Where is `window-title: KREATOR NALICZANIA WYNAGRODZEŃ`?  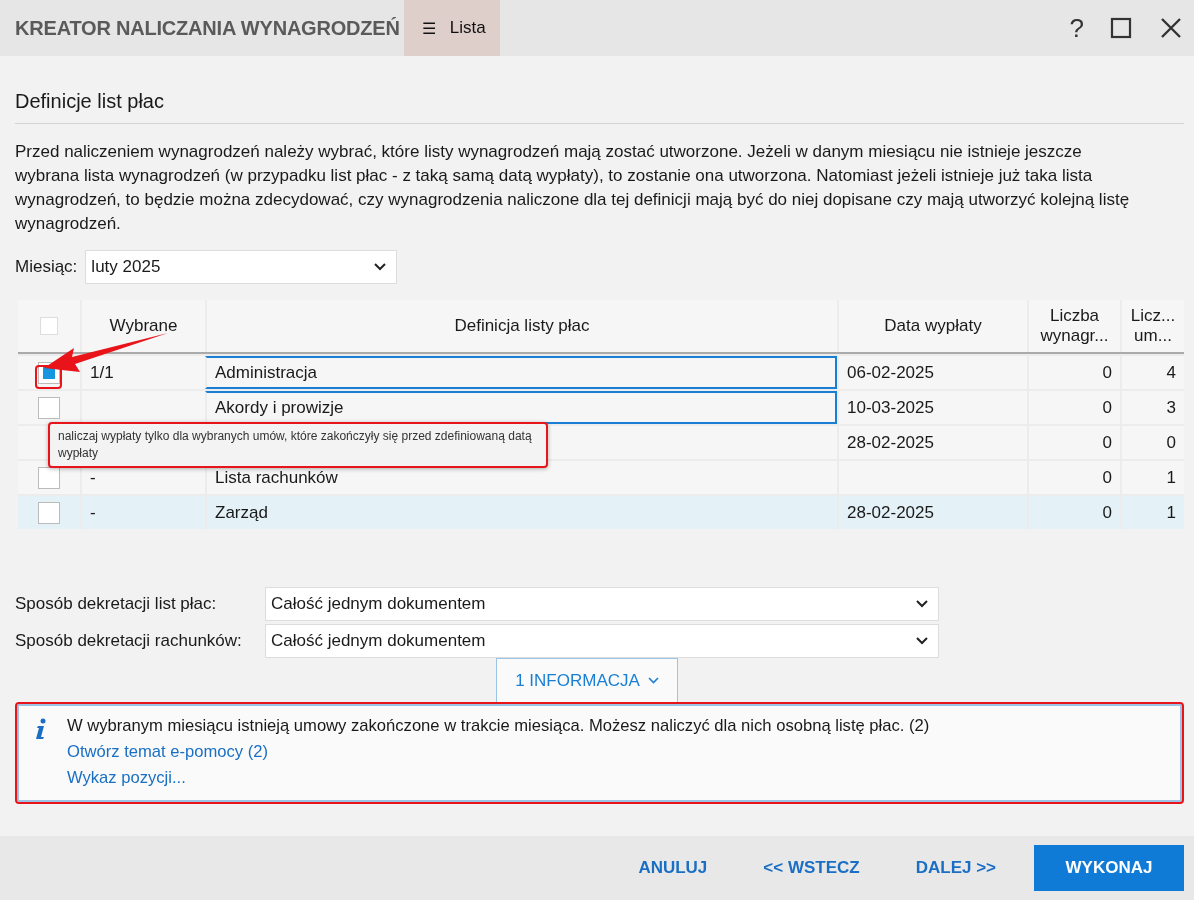
window-title: KREATOR NALICZANIA WYNAGRODZEŃ is located at coordinates (207, 28).